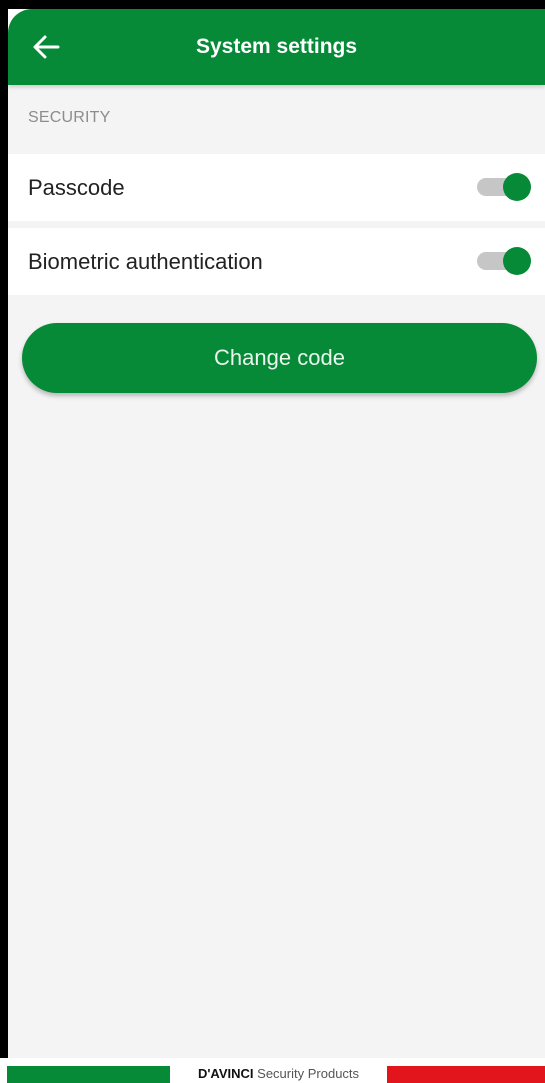 This screenshot has width=545, height=1083. Describe the element at coordinates (308, 1073) in the screenshot. I see `brand-tagline: Security Products` at that location.